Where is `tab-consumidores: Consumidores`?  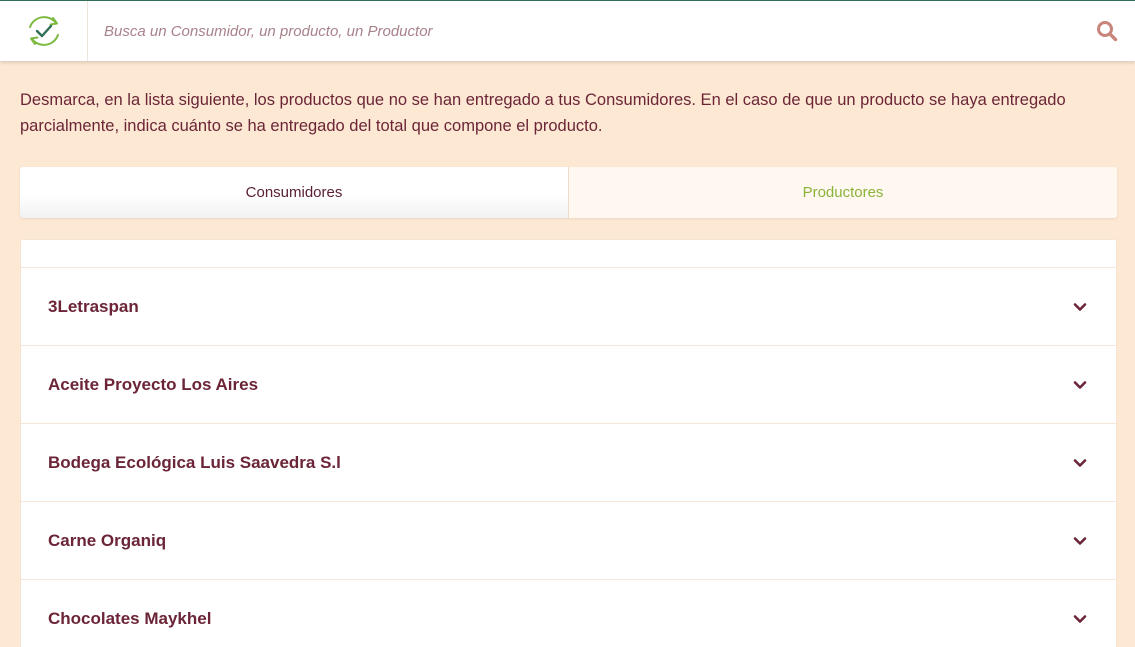
tab-consumidores: Consumidores is located at coordinates (294, 192).